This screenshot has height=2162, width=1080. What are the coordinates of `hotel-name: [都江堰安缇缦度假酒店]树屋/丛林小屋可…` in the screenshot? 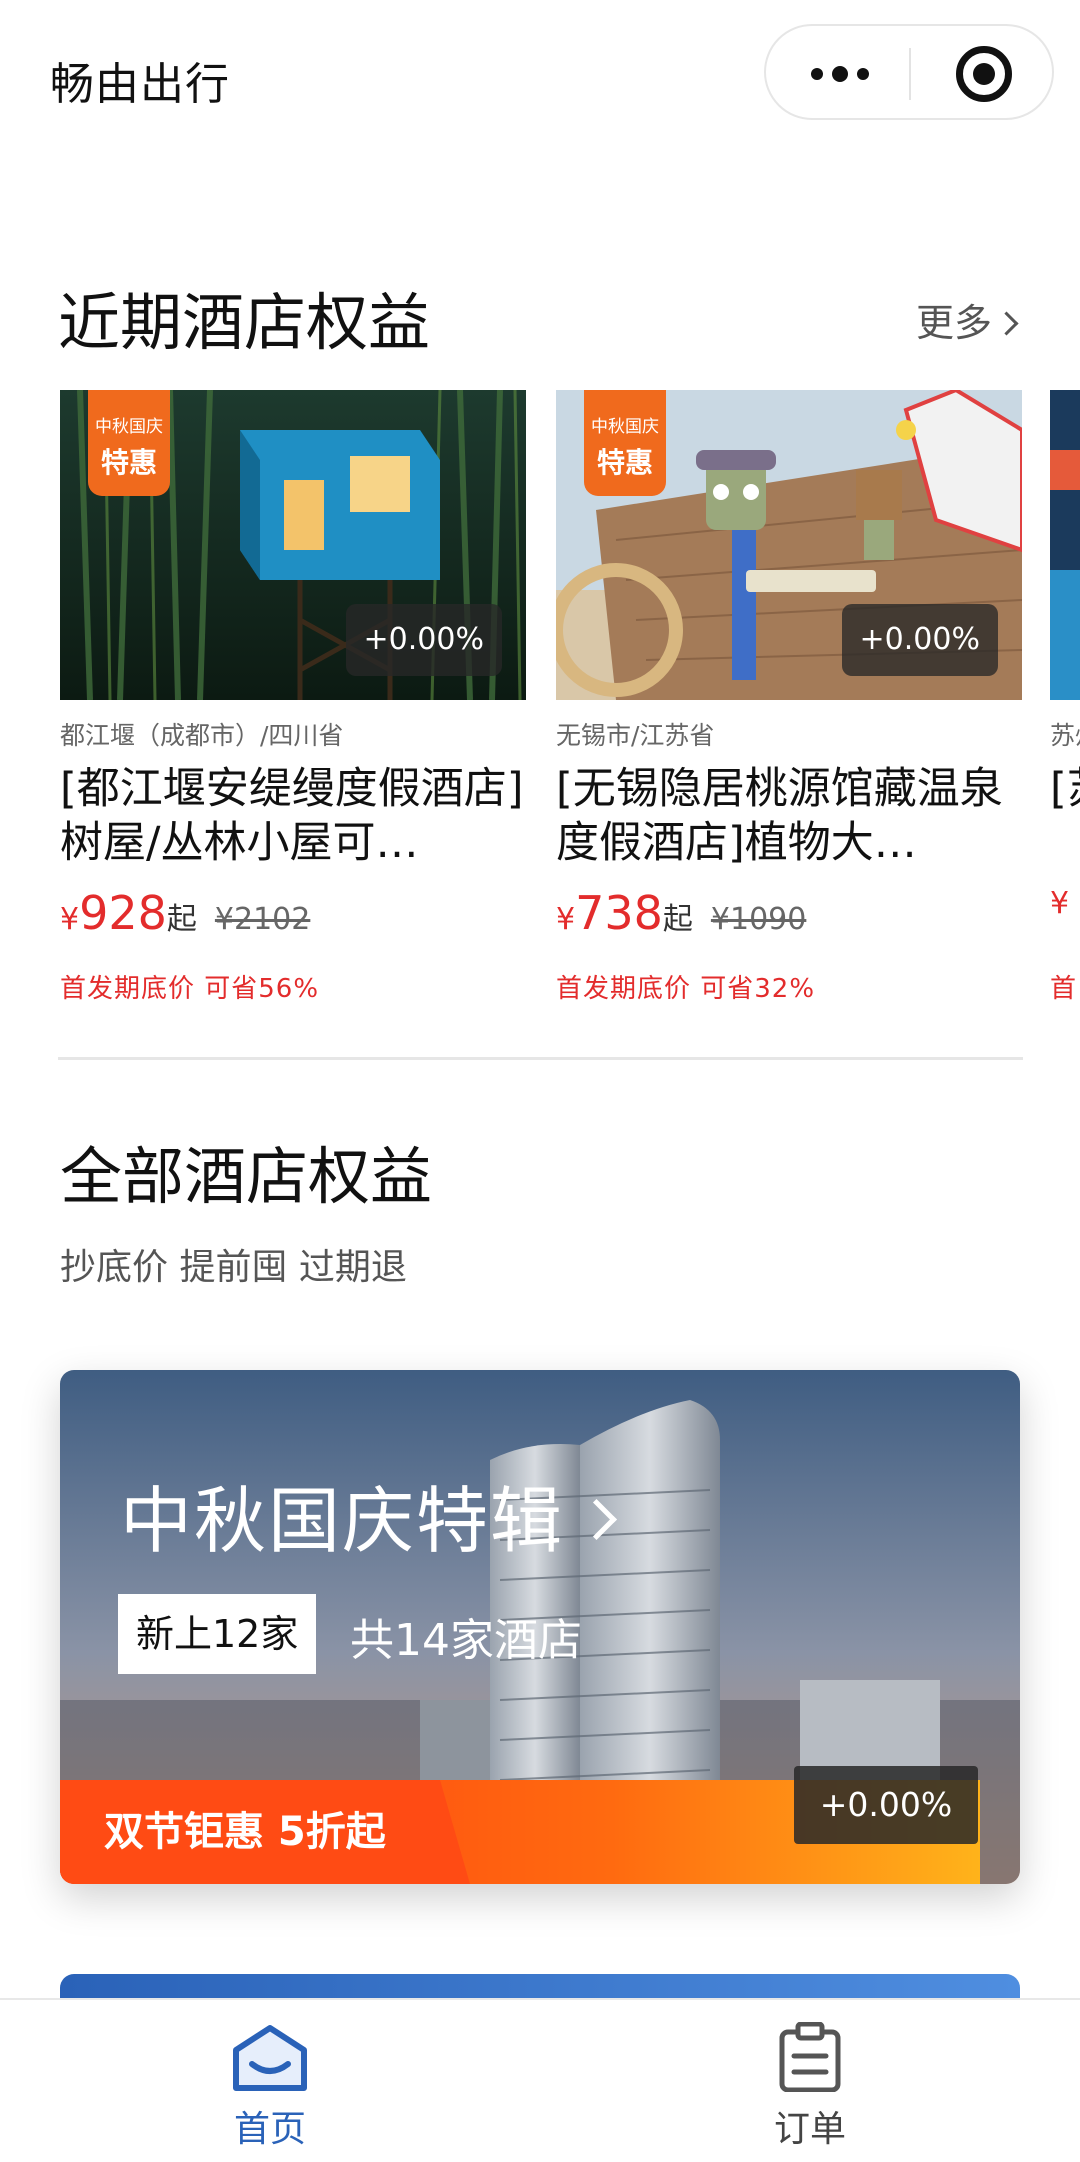 It's located at (292, 816).